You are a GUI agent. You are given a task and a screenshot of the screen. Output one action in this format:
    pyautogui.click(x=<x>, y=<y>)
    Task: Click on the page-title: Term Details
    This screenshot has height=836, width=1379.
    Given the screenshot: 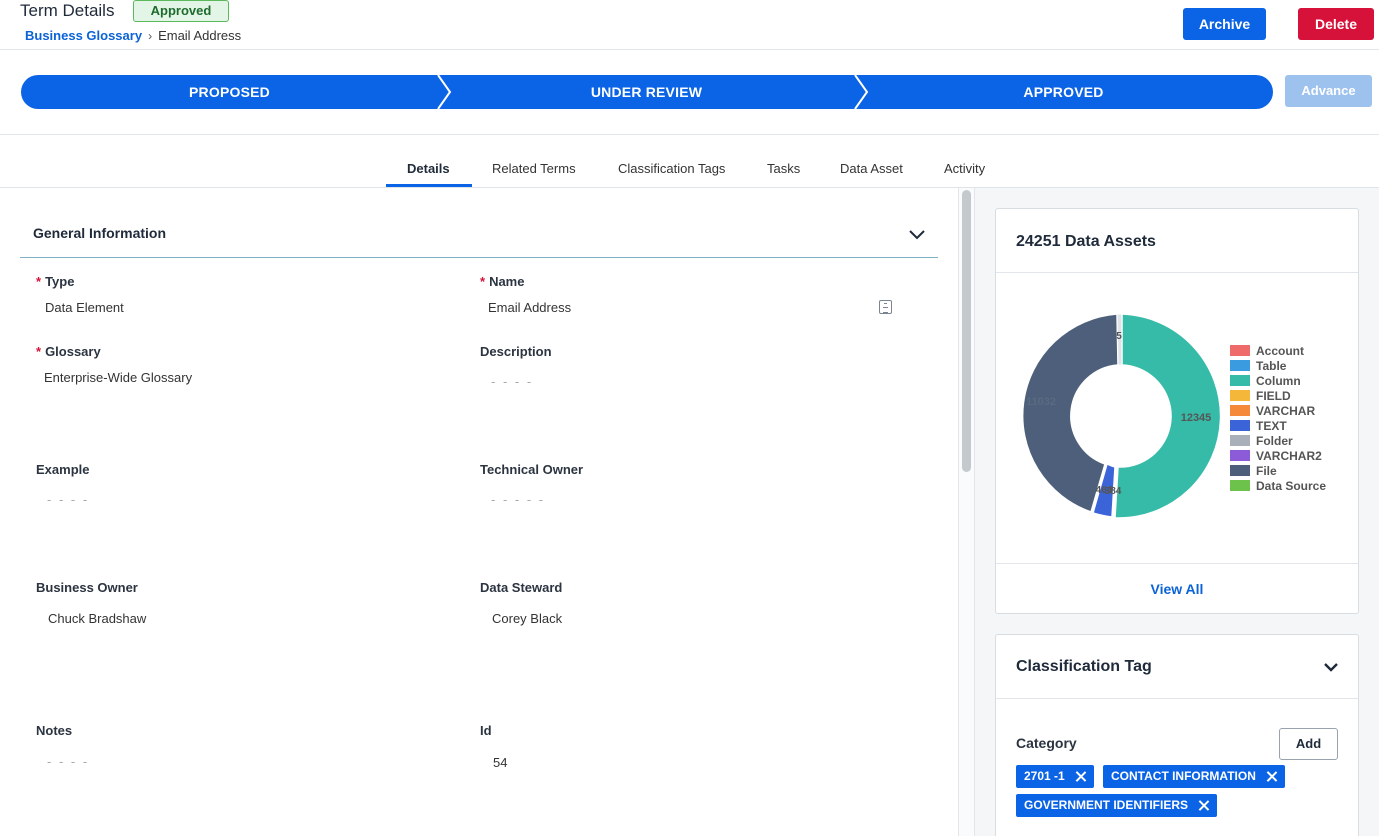 What is the action you would take?
    pyautogui.click(x=67, y=10)
    